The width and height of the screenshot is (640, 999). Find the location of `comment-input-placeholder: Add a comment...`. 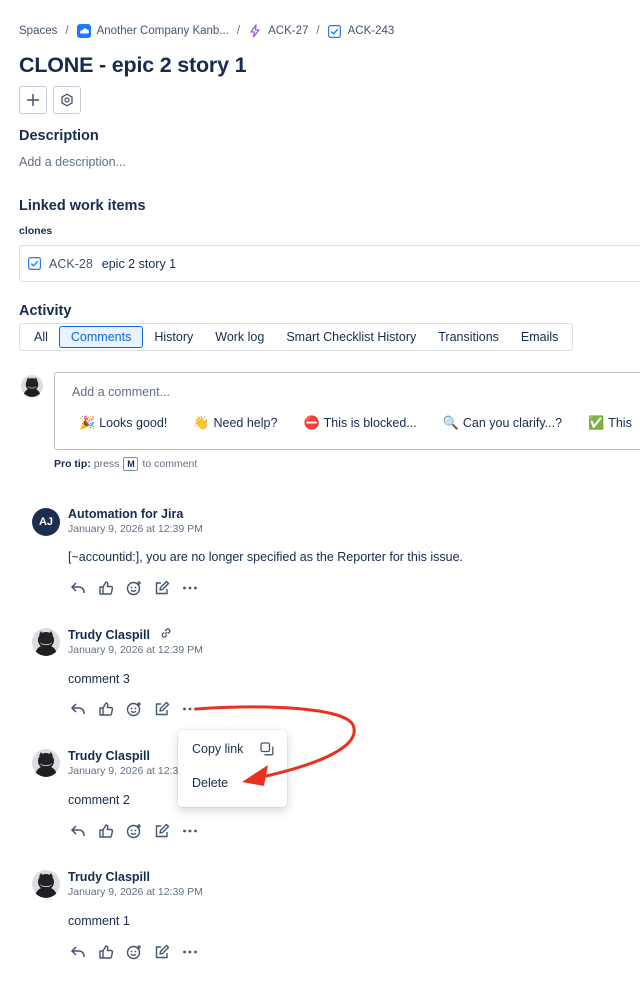

comment-input-placeholder: Add a comment... is located at coordinates (121, 392).